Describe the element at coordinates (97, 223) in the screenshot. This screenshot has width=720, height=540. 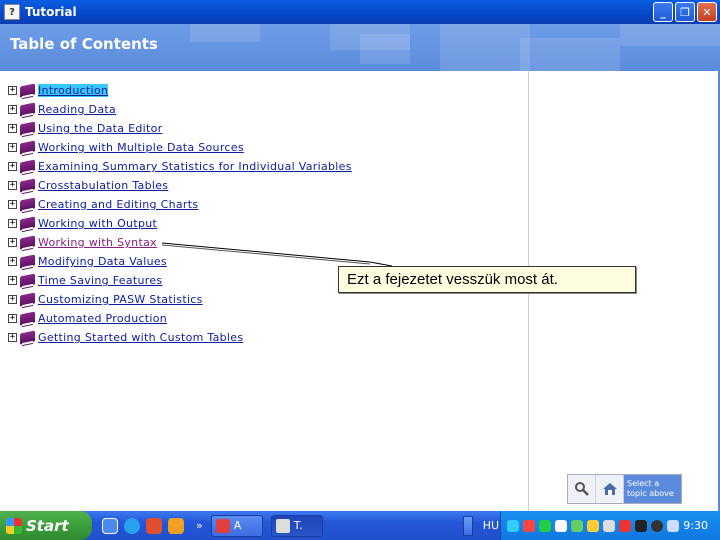
I see `toc-link: Working with Output` at that location.